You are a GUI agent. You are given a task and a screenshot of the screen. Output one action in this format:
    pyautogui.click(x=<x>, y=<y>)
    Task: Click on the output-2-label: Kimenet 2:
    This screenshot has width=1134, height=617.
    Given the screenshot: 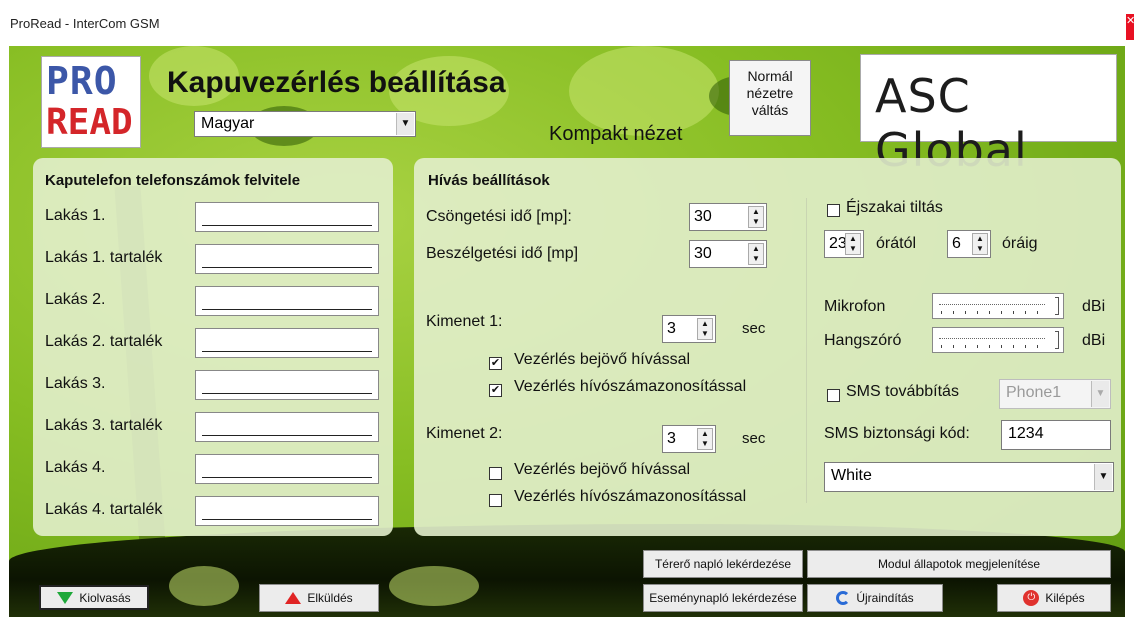 What is the action you would take?
    pyautogui.click(x=464, y=433)
    